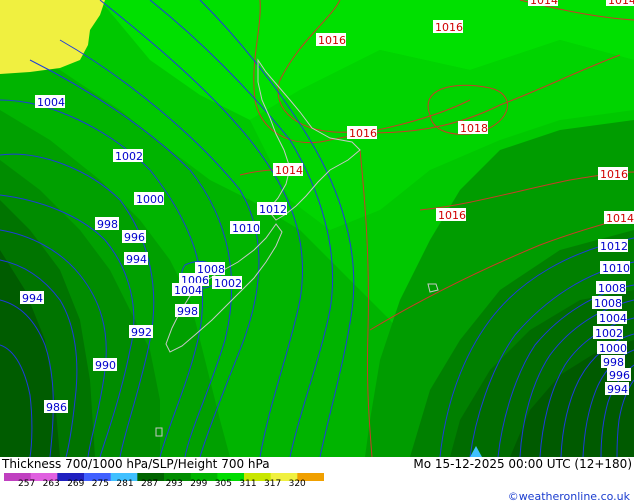 The height and width of the screenshot is (503, 634). Describe the element at coordinates (248, 484) in the screenshot. I see `legend-tick-label: 311` at that location.